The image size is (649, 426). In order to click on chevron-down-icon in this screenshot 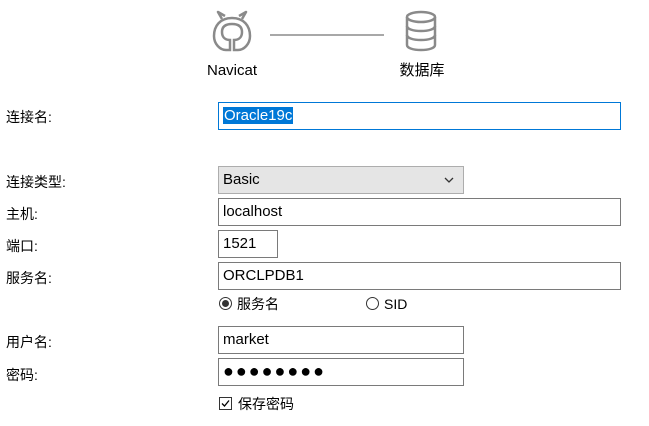, I will do `click(449, 180)`.